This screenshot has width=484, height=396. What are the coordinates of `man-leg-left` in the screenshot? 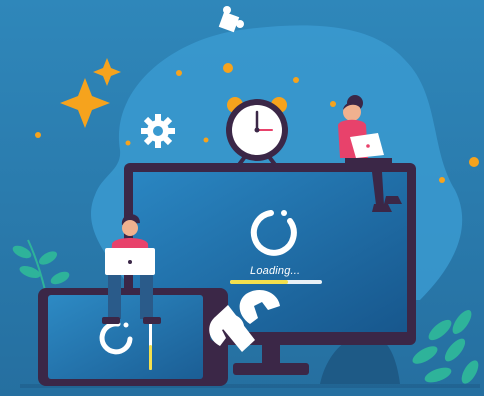 It's located at (114, 297).